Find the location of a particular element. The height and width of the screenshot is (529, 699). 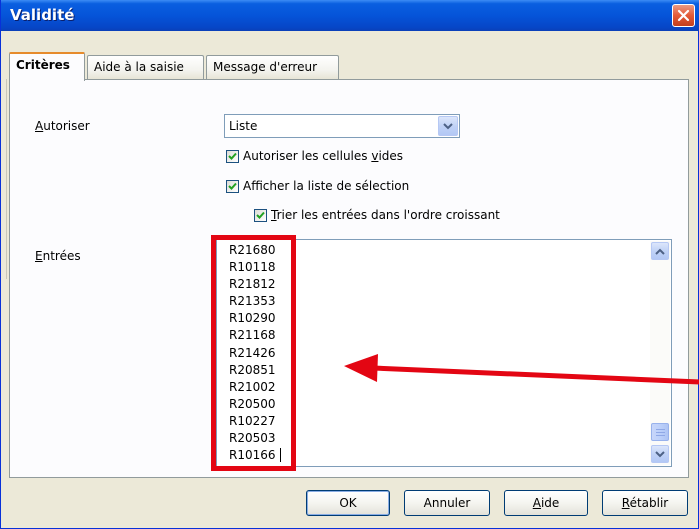

allow-blank-label: Autoriser les cellules vides is located at coordinates (323, 156).